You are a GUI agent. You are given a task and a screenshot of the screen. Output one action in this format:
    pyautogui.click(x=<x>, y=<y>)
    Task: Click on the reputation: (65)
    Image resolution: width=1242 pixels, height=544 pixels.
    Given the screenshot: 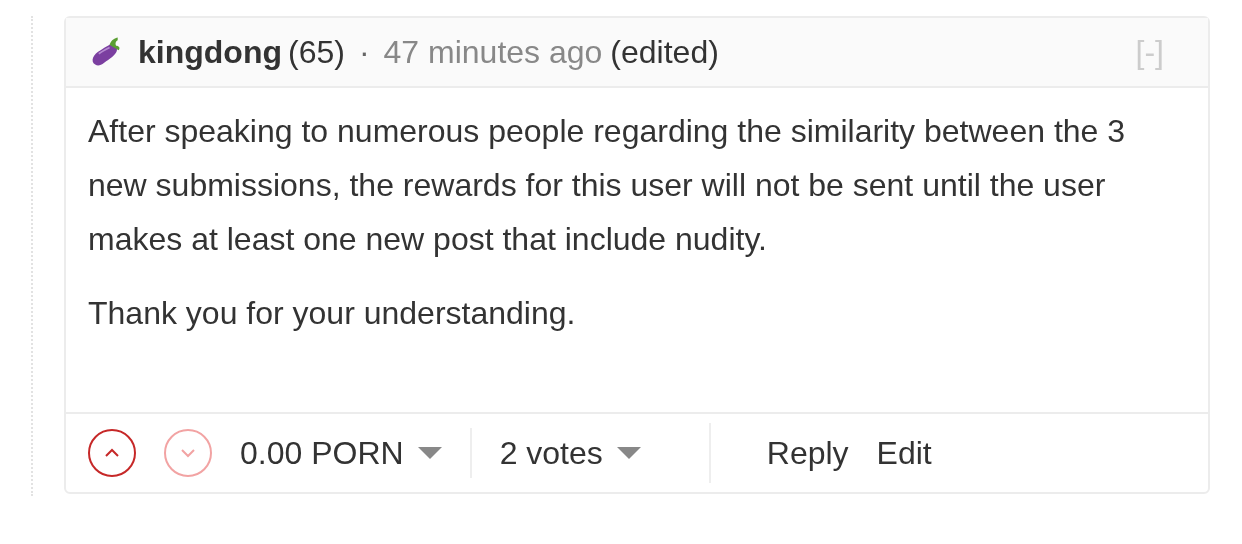 What is the action you would take?
    pyautogui.click(x=316, y=52)
    